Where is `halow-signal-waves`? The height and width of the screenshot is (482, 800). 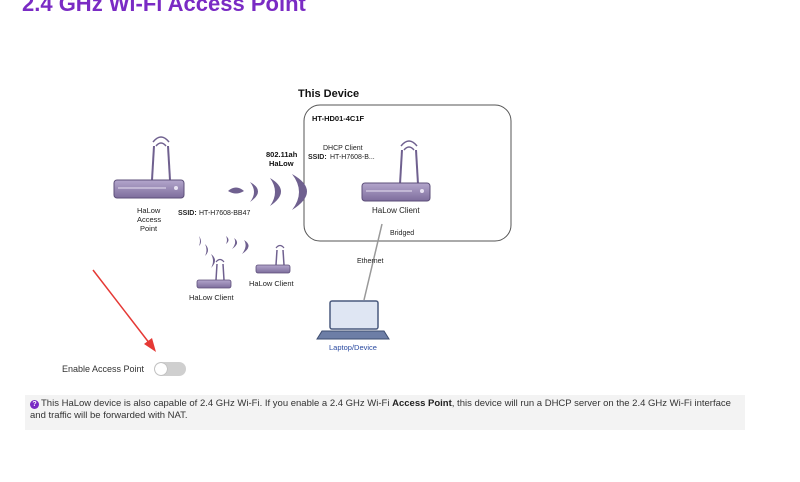 halow-signal-waves is located at coordinates (267, 192).